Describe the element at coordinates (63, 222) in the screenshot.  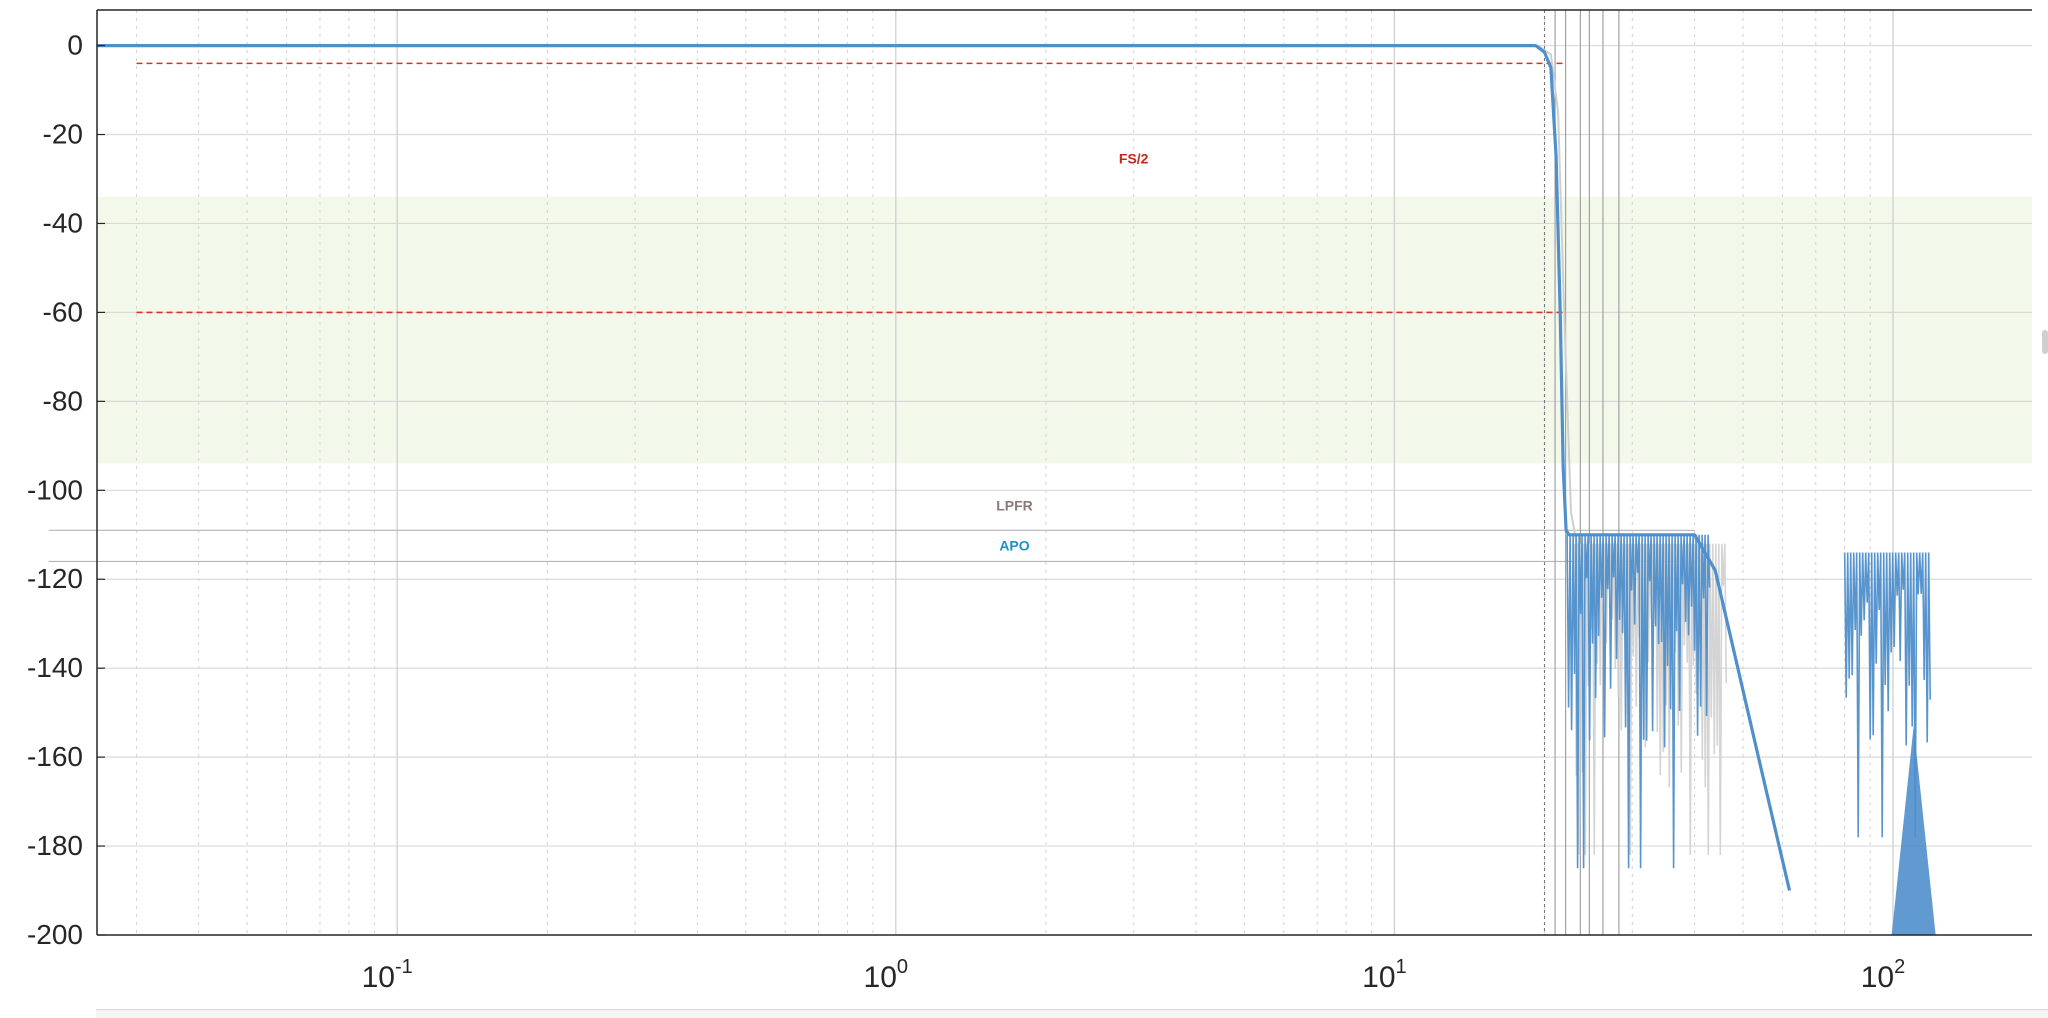
I see `y-tick-label: -40` at that location.